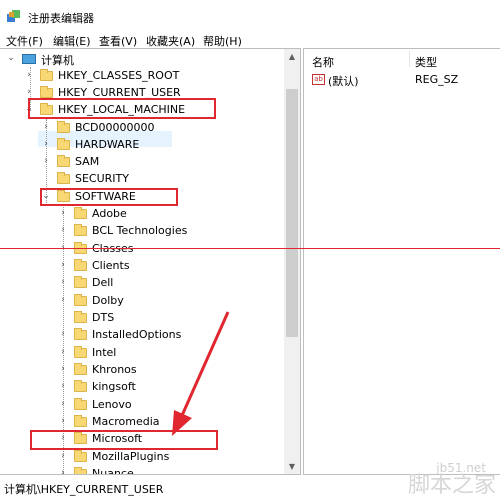 The image size is (500, 499). I want to click on tree-item-sam: › SAM, so click(140, 162).